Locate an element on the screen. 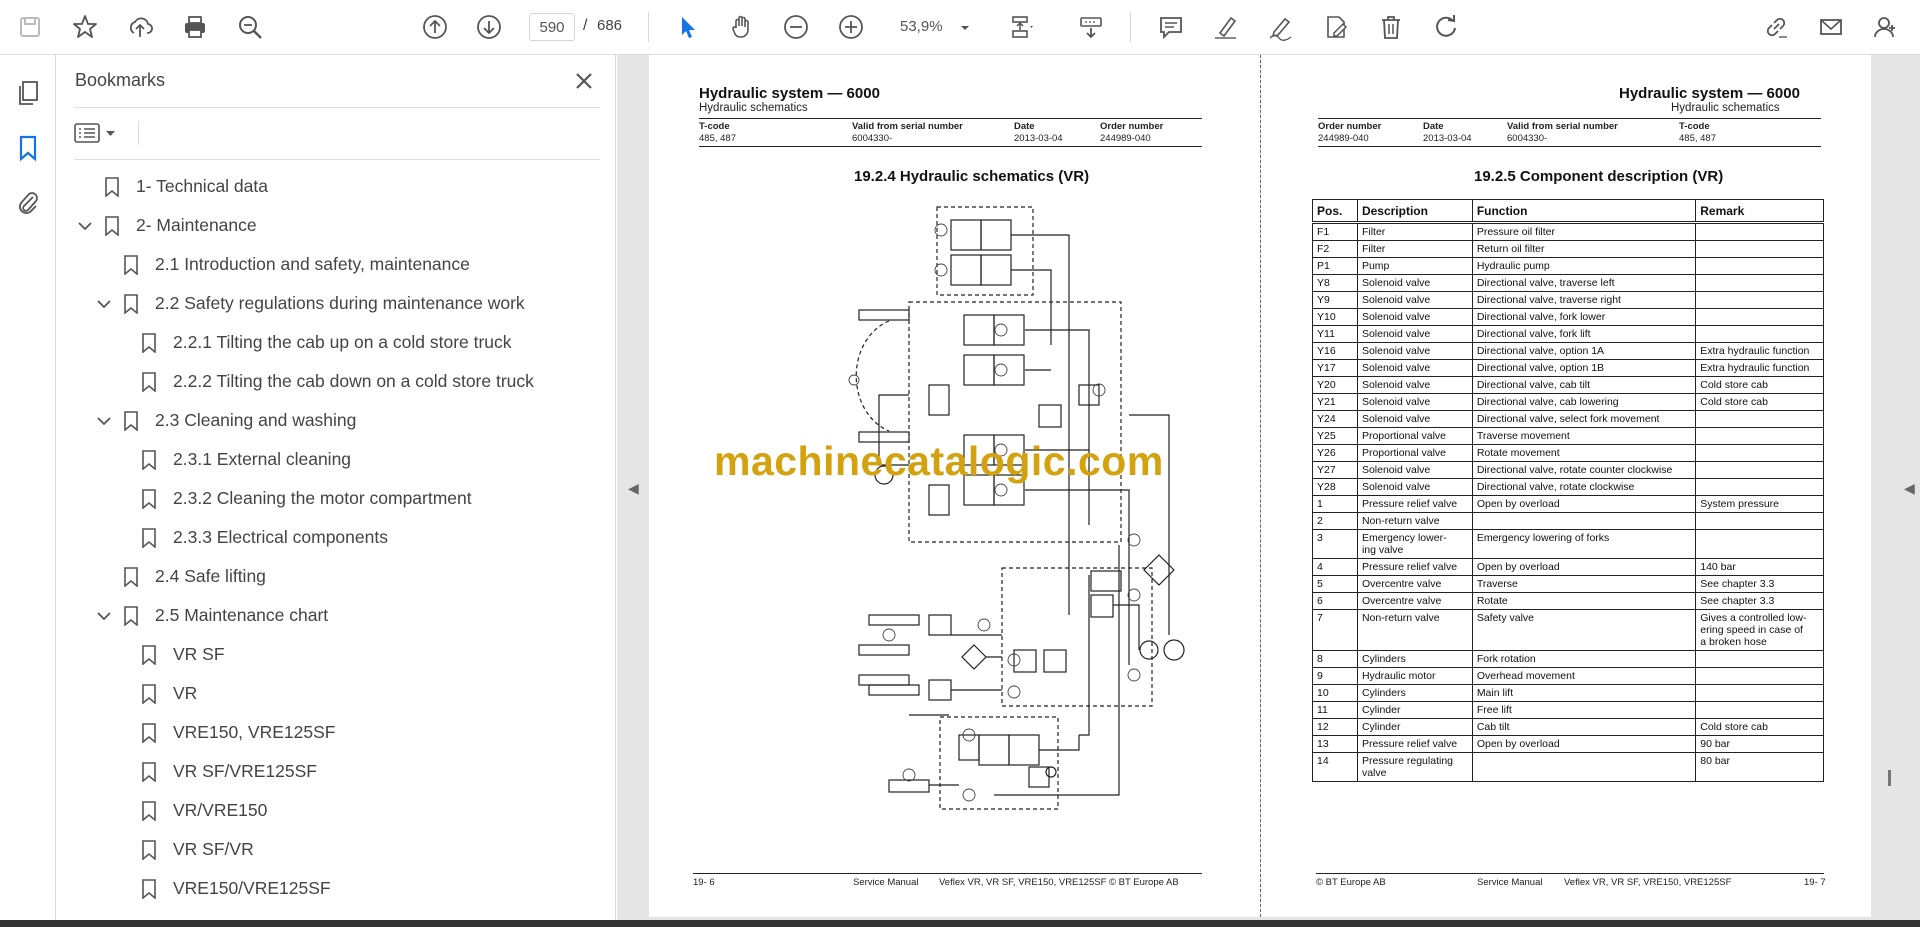 The image size is (1920, 927). footer-page-number: 19- 7 is located at coordinates (1815, 882).